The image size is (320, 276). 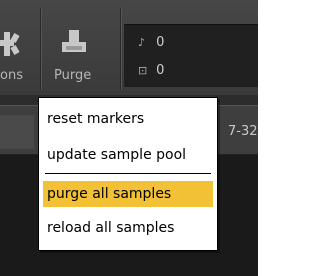 I want to click on voice-memory-counters: ♪ 0 ⊡ 0, so click(x=191, y=55).